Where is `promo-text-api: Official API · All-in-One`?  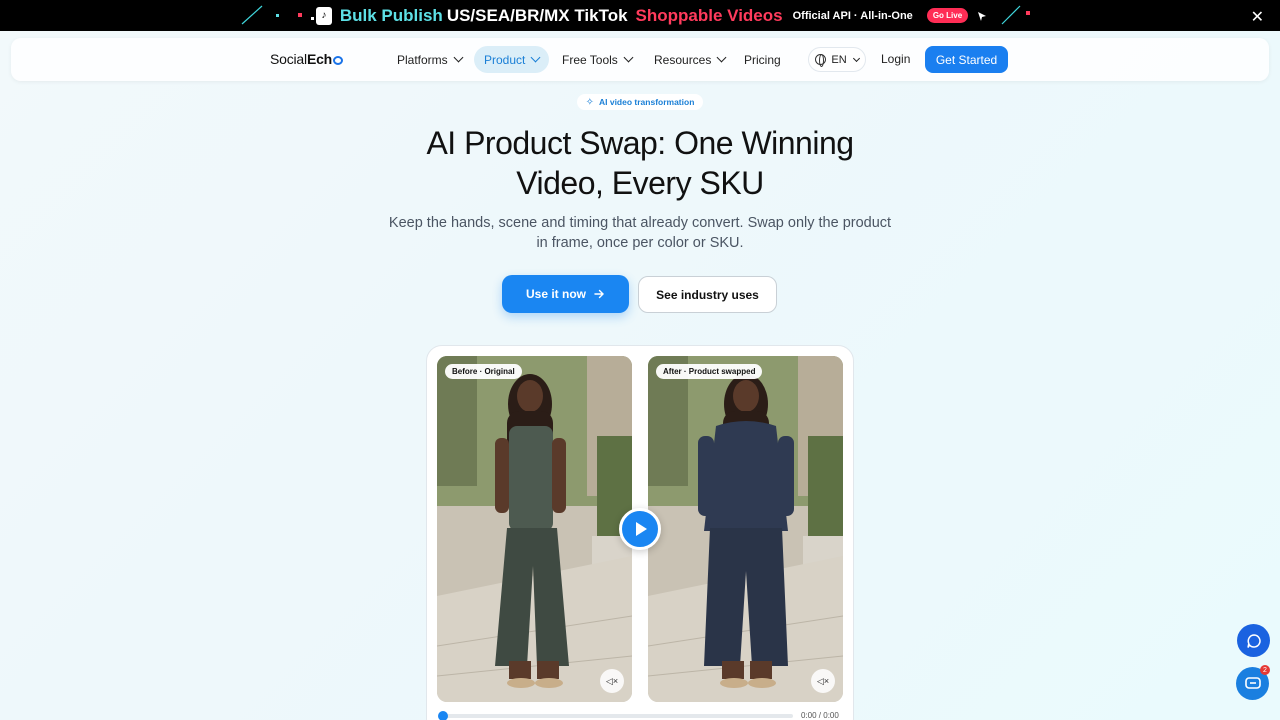 promo-text-api: Official API · All-in-One is located at coordinates (852, 15).